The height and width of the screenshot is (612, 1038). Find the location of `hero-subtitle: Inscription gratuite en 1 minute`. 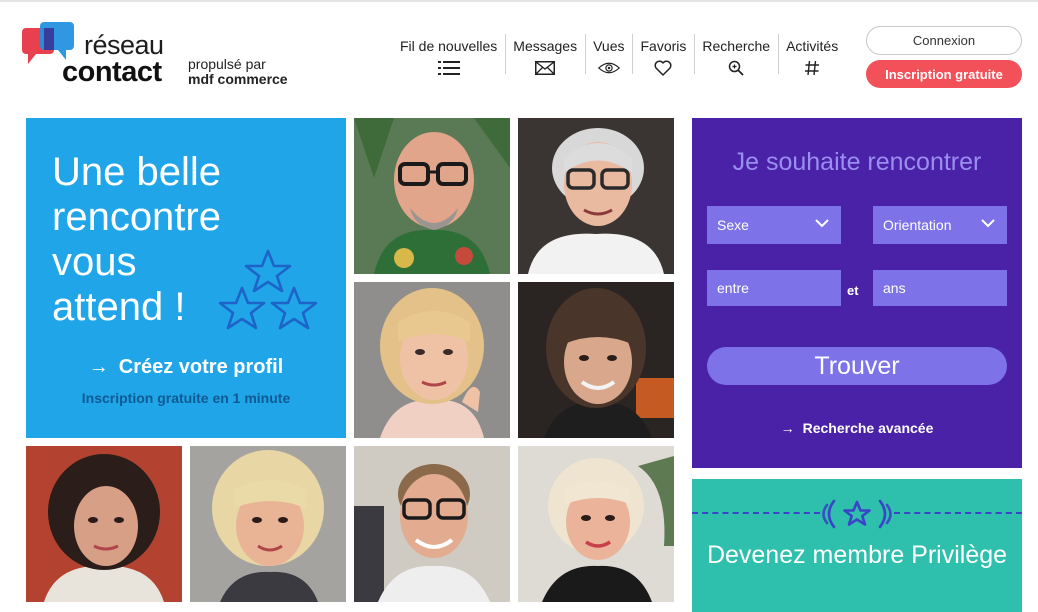

hero-subtitle: Inscription gratuite en 1 minute is located at coordinates (186, 398).